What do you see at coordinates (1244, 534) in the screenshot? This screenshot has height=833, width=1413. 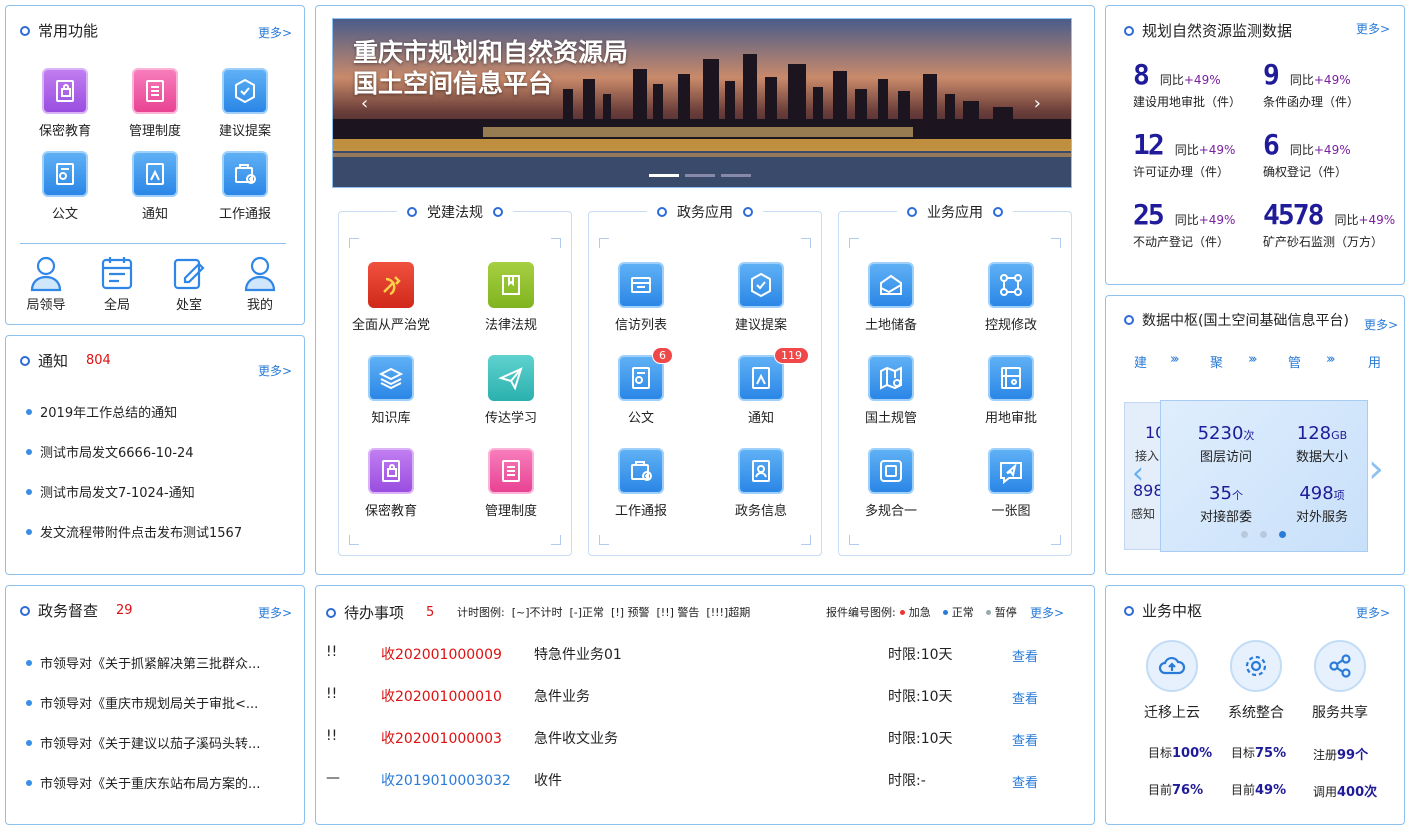 I see `carousel-dot` at bounding box center [1244, 534].